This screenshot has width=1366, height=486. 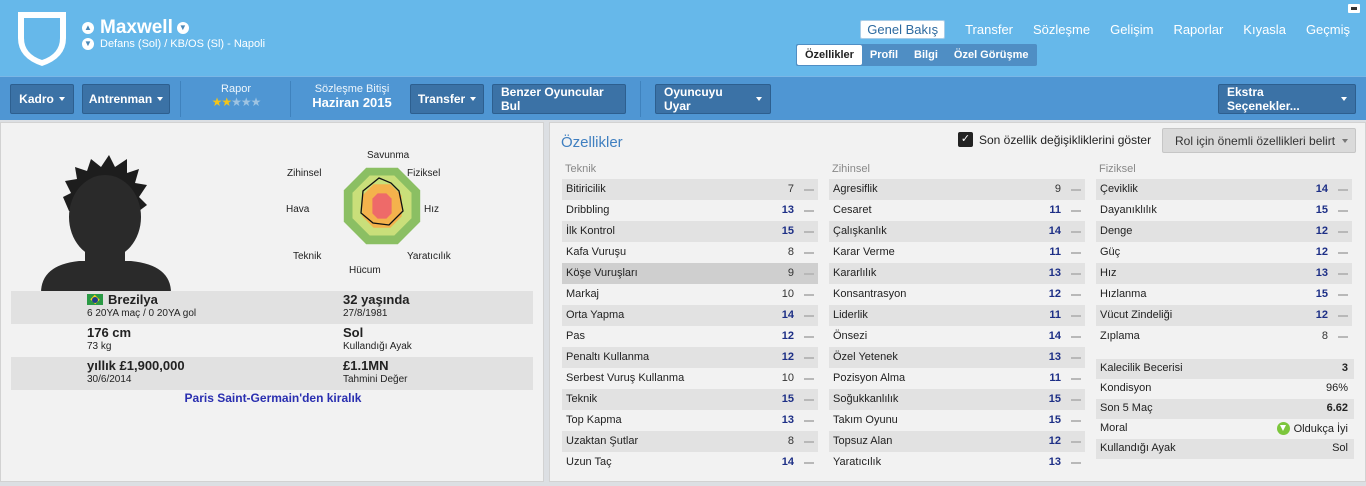 What do you see at coordinates (957, 399) in the screenshot?
I see `attribute-row-sogukkanlilik: Soğukkanlılık 15` at bounding box center [957, 399].